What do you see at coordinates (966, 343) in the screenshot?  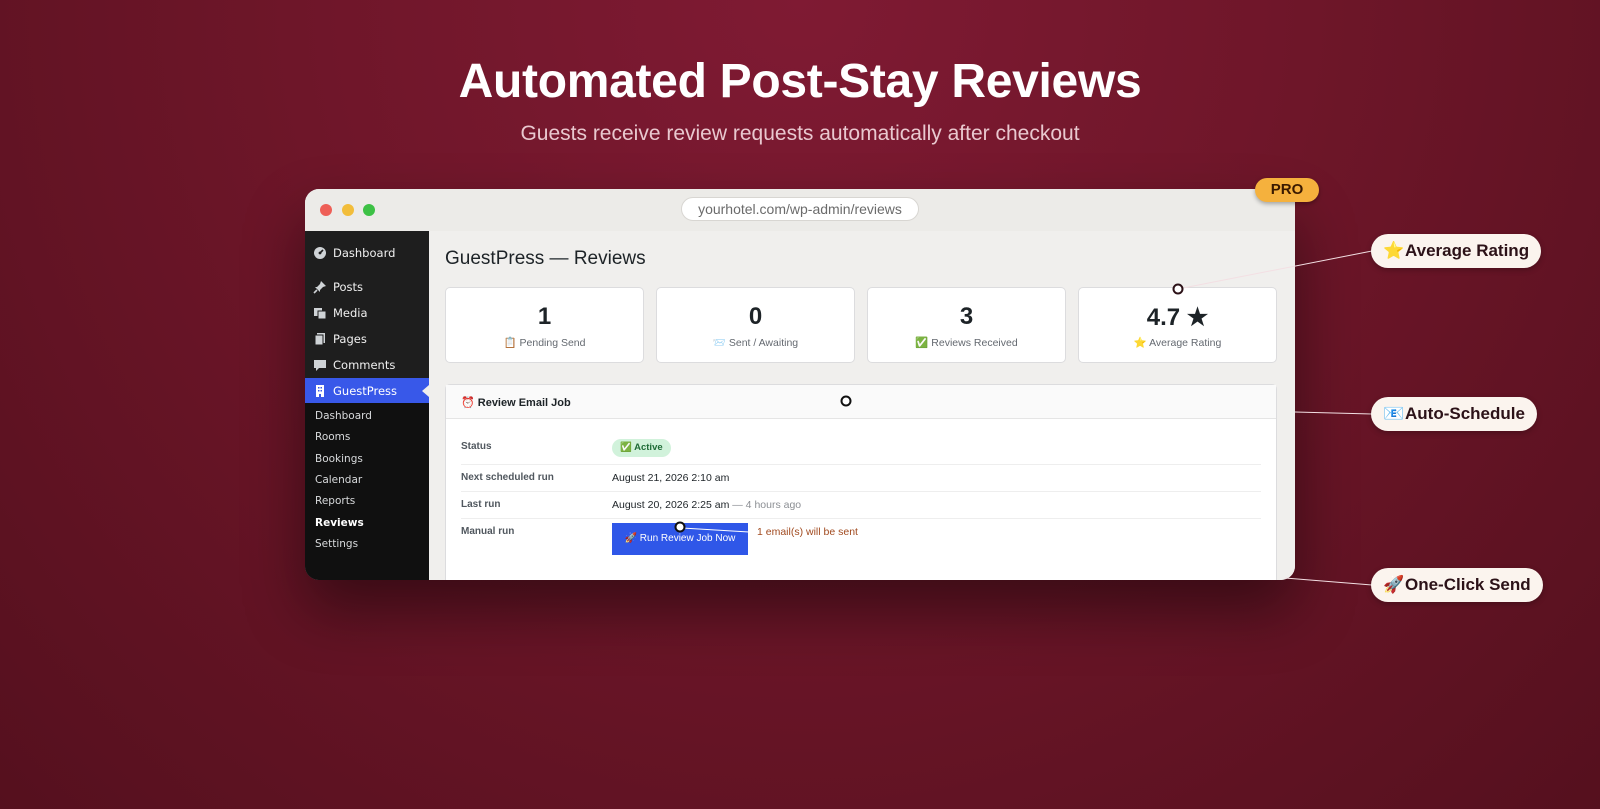 I see `stat-label: ✅ Reviews Received` at bounding box center [966, 343].